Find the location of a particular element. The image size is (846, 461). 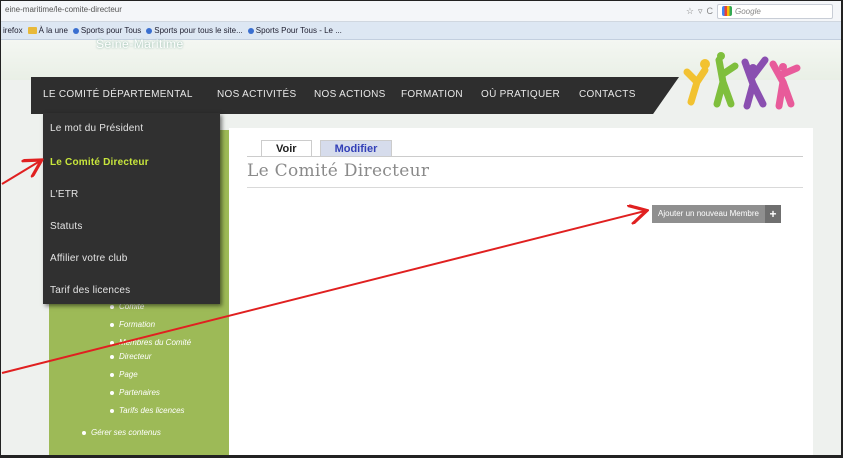

title-divider is located at coordinates (525, 187).